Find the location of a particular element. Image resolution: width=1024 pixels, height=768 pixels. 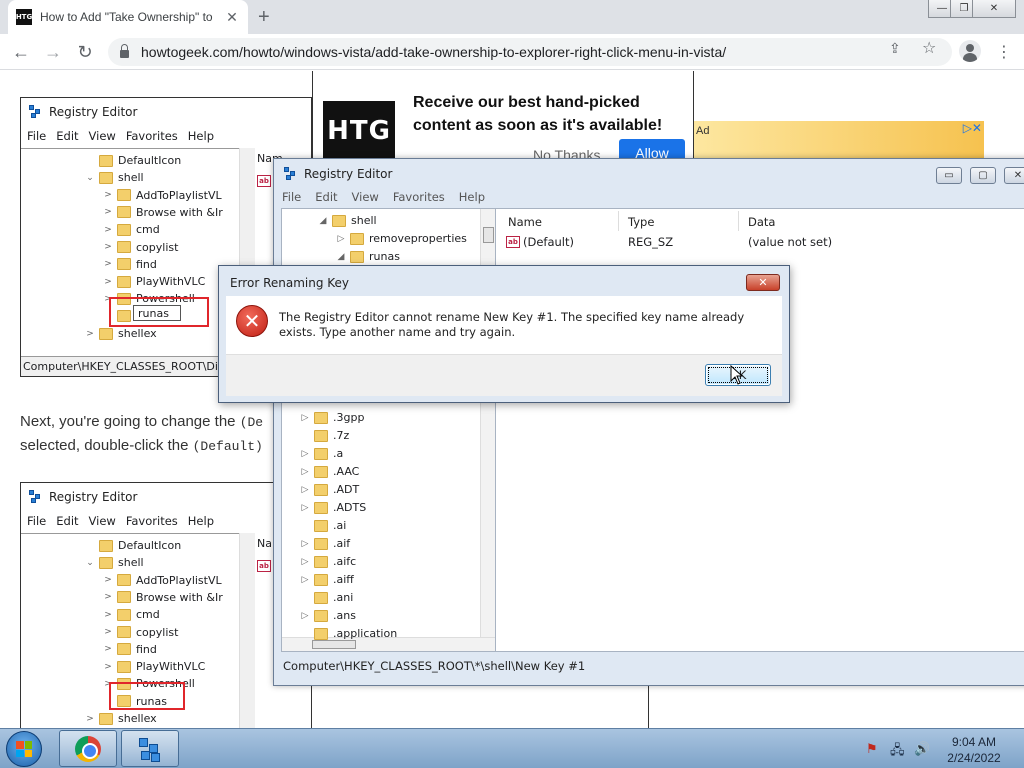

forward-button: → is located at coordinates (53, 52).